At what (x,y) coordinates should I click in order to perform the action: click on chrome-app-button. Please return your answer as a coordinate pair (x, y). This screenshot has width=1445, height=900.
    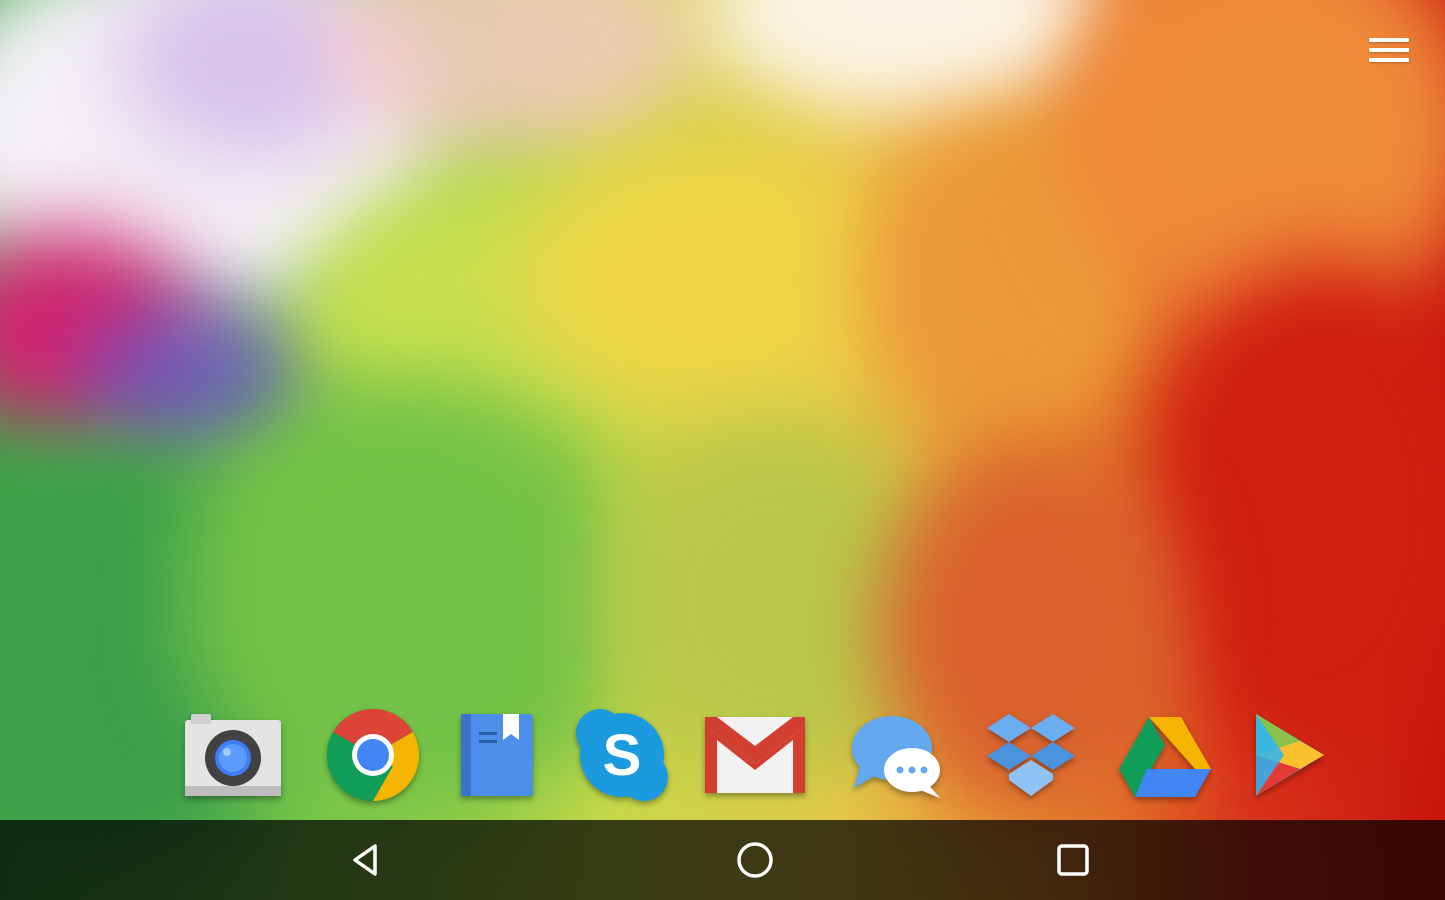
    Looking at the image, I should click on (373, 755).